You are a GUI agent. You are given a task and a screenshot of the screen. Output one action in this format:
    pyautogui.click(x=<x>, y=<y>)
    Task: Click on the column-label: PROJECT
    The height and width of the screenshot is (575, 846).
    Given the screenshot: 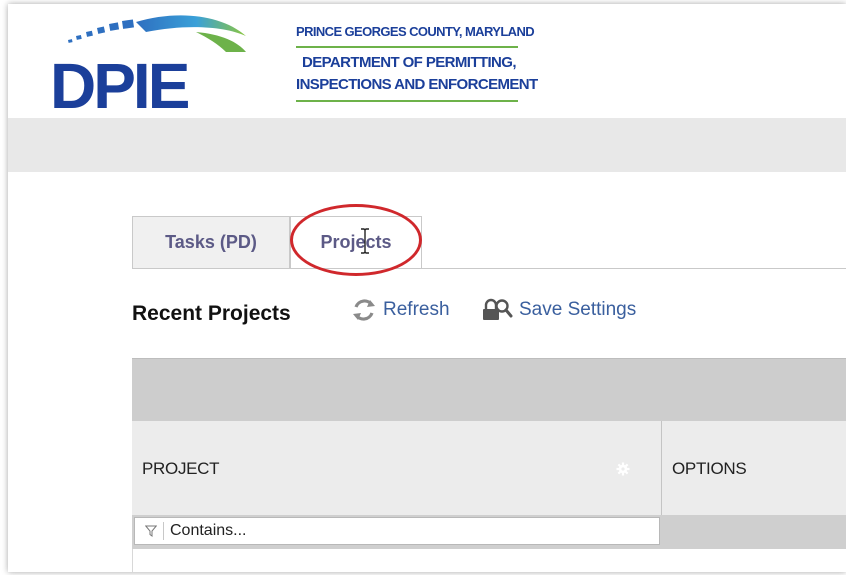 What is the action you would take?
    pyautogui.click(x=181, y=468)
    